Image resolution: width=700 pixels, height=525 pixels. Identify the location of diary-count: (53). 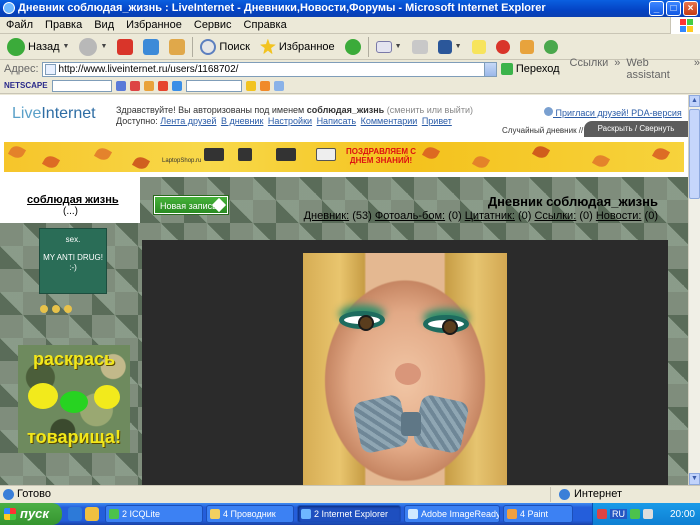
(362, 216).